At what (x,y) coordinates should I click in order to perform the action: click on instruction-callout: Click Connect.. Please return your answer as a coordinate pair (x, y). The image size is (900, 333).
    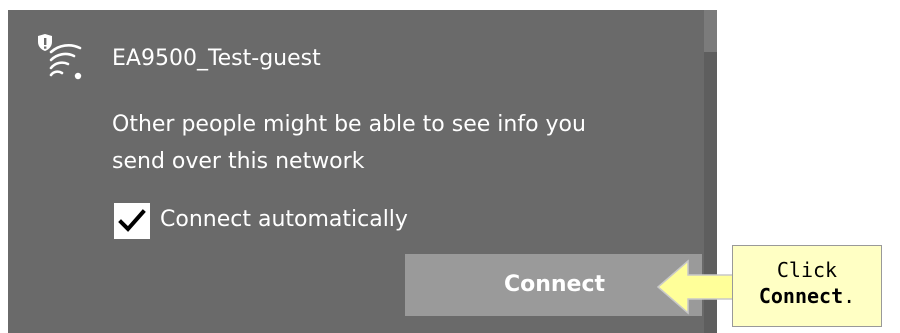
    Looking at the image, I should click on (807, 286).